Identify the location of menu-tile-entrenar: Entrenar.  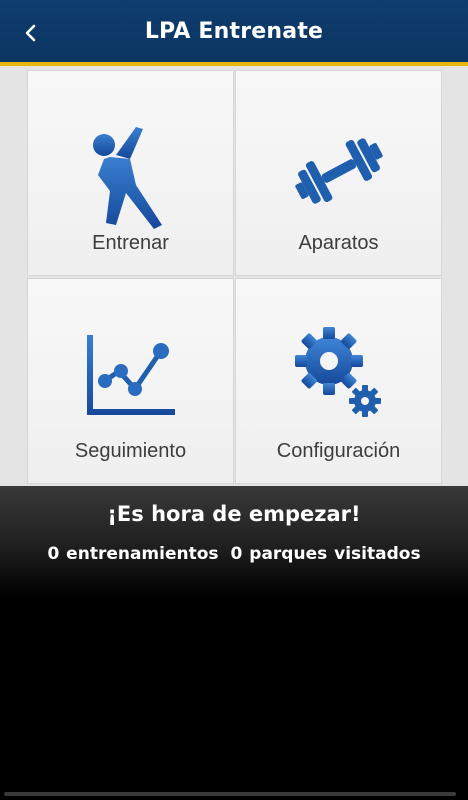
(130, 173).